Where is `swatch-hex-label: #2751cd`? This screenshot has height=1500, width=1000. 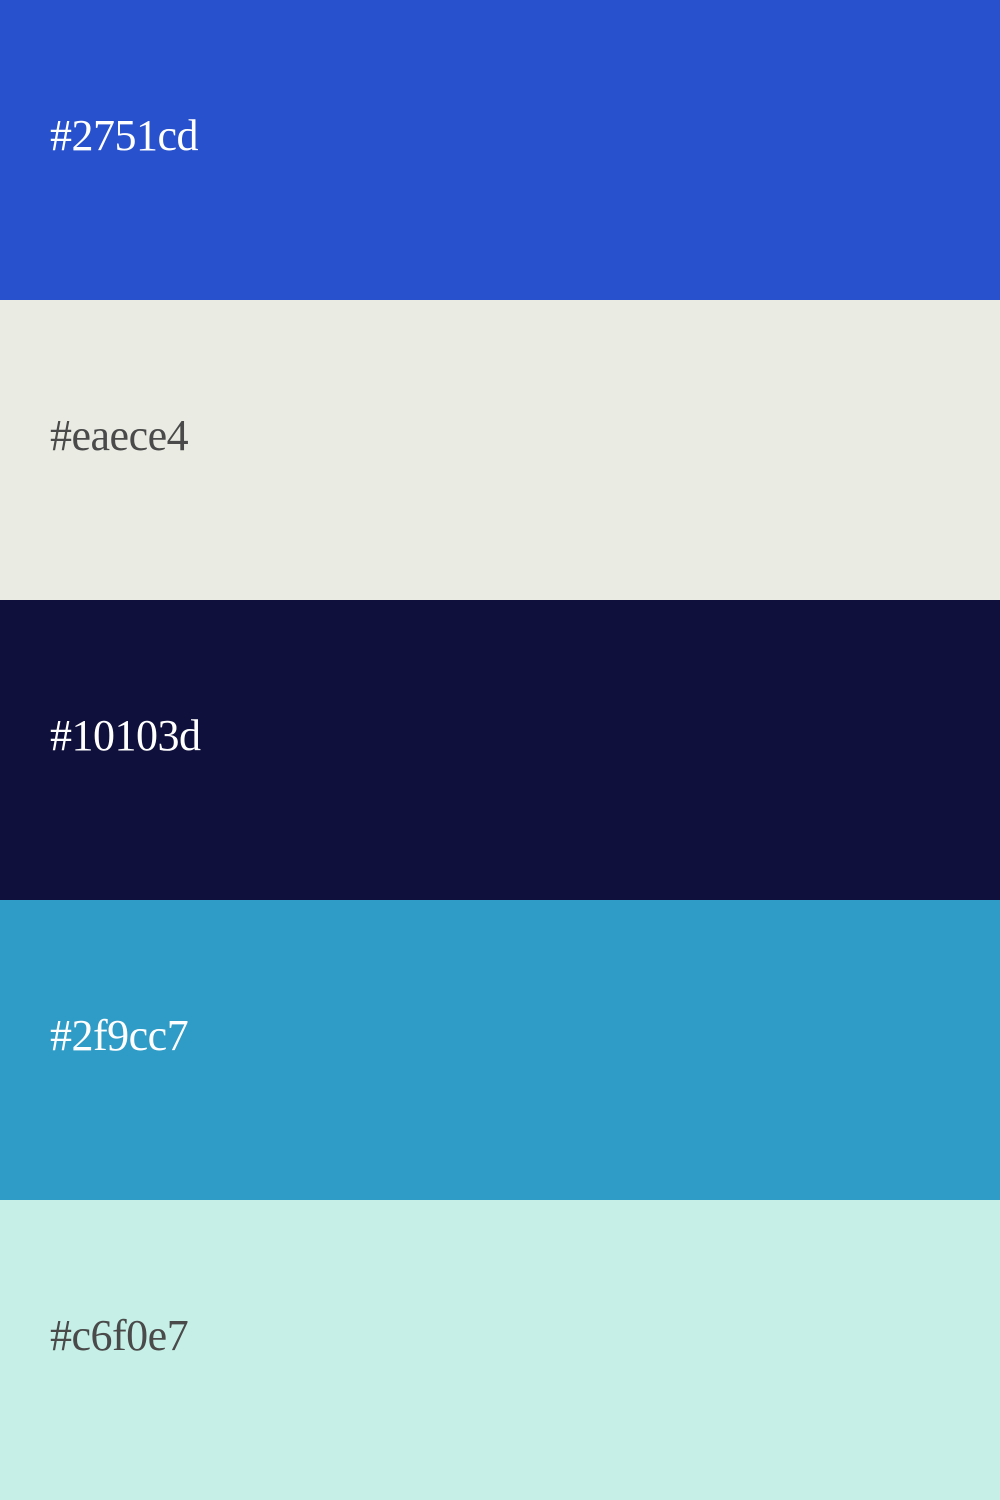 swatch-hex-label: #2751cd is located at coordinates (124, 135).